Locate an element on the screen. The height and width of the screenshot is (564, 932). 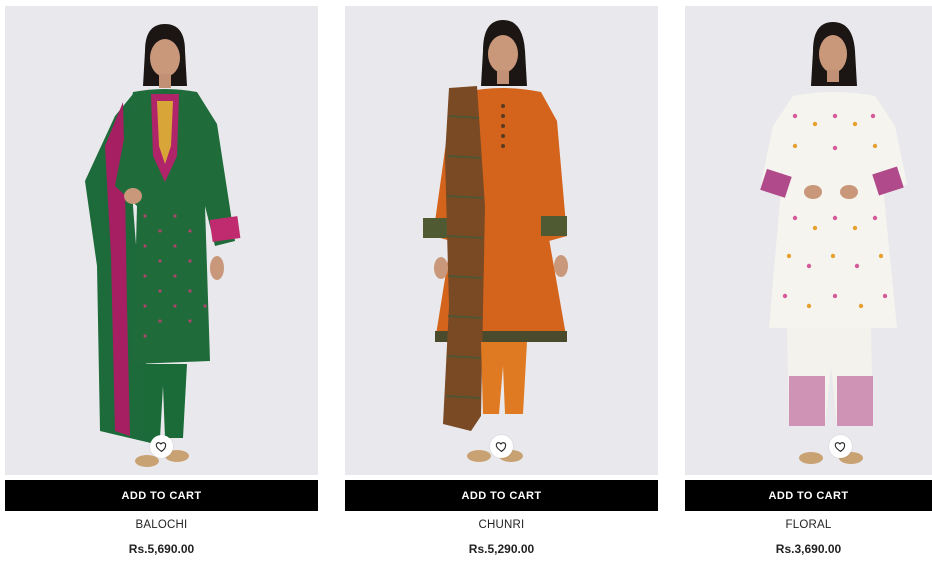
product-price: Rs.3,690.00 is located at coordinates (808, 549).